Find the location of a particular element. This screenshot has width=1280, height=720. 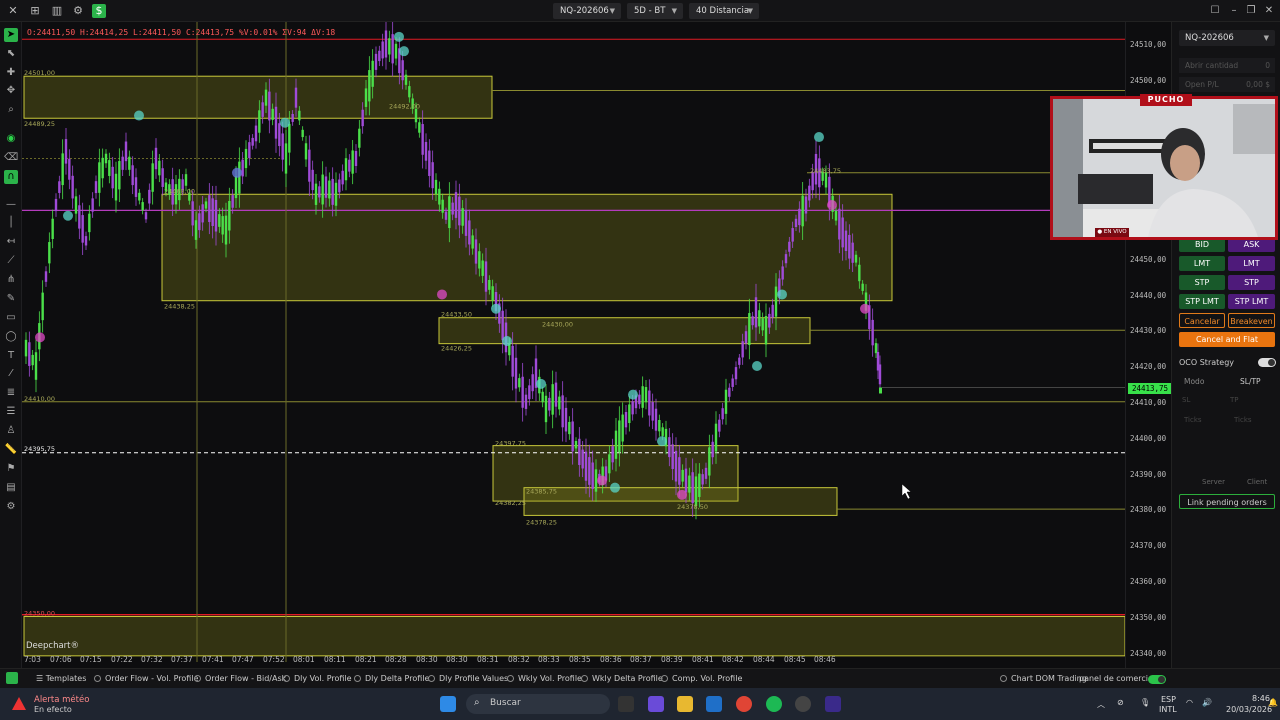

template-tab: Dly Profile Values is located at coordinates (468, 678).